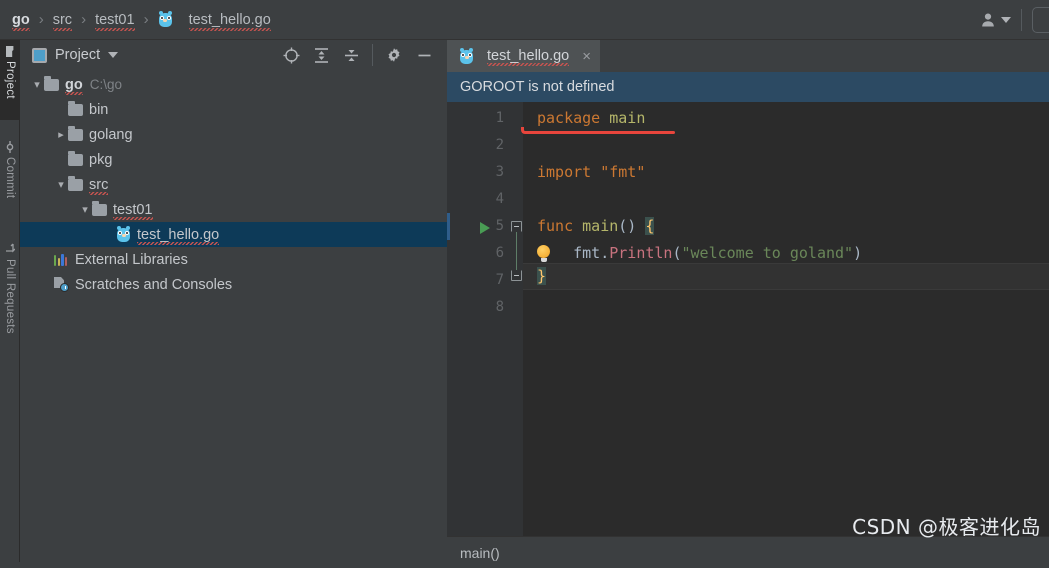  I want to click on tree-item-scratches-and-consoles: Scratches and Consoles, so click(233, 284).